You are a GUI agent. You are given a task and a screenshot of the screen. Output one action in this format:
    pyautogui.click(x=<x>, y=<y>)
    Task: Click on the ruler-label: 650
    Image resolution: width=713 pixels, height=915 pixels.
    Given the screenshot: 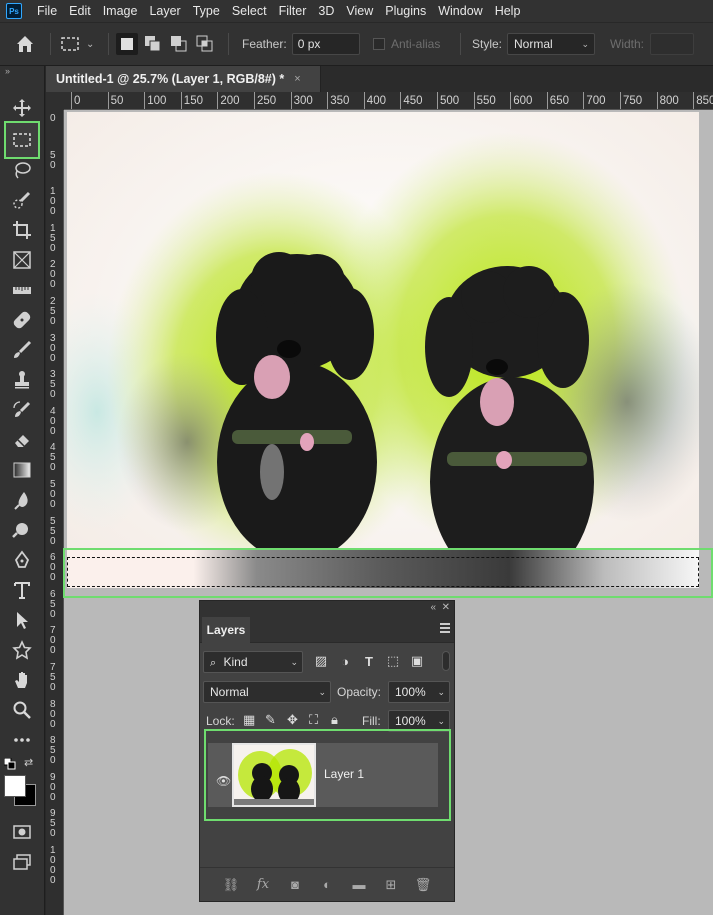 What is the action you would take?
    pyautogui.click(x=559, y=101)
    